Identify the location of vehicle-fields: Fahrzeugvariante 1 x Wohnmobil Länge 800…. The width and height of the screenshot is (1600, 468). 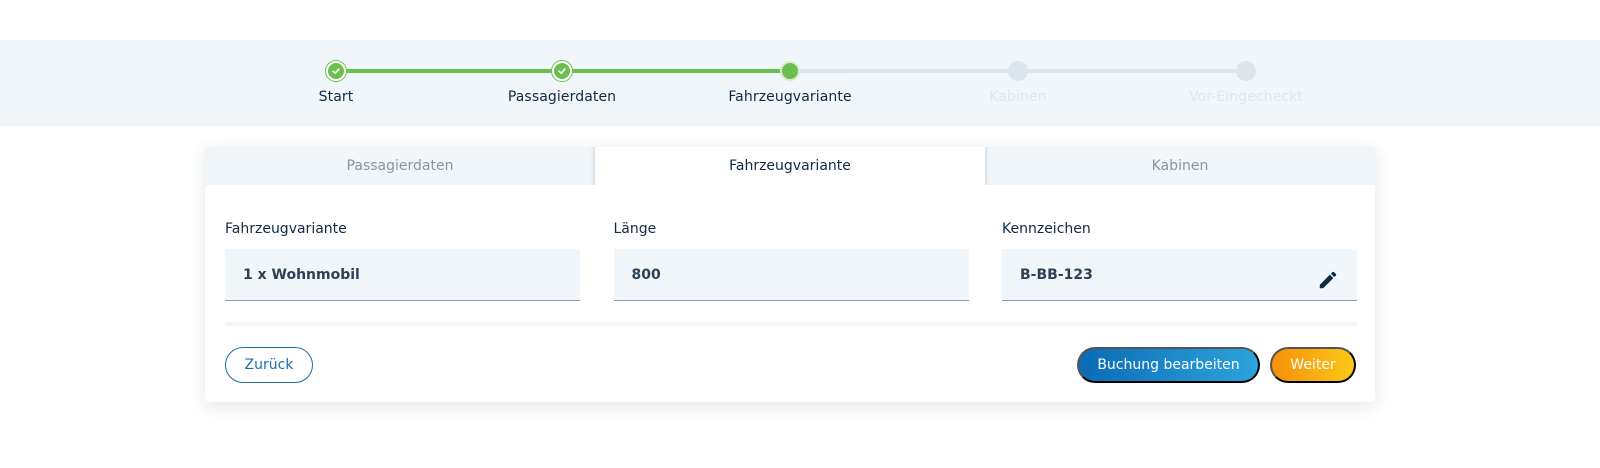
(791, 261).